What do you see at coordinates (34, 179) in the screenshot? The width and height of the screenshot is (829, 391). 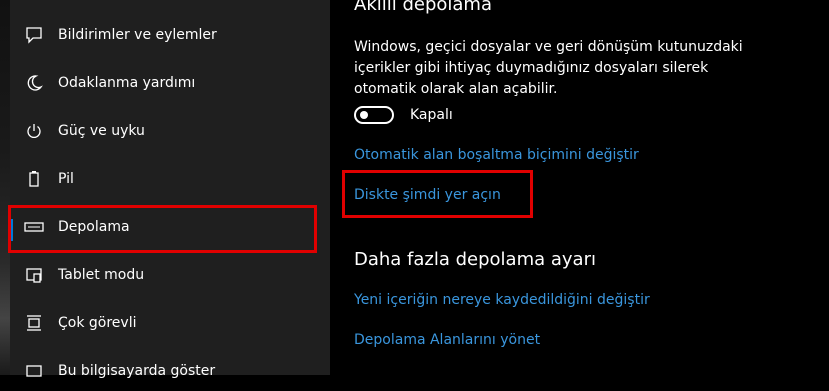 I see `battery-icon` at bounding box center [34, 179].